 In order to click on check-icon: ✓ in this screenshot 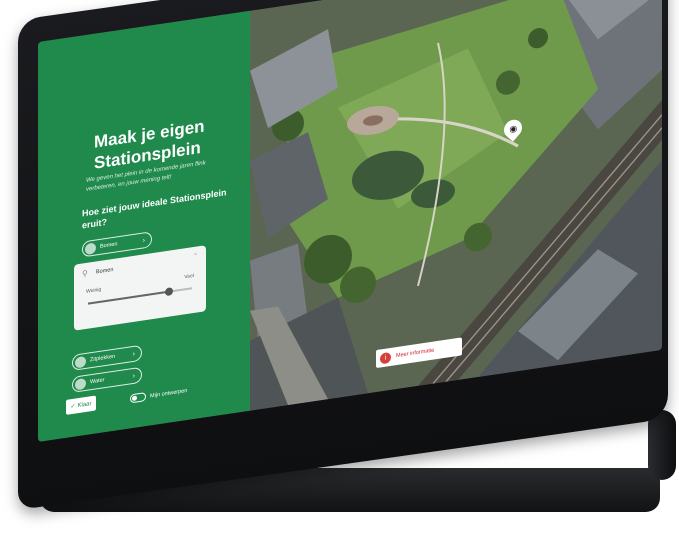, I will do `click(73, 407)`.